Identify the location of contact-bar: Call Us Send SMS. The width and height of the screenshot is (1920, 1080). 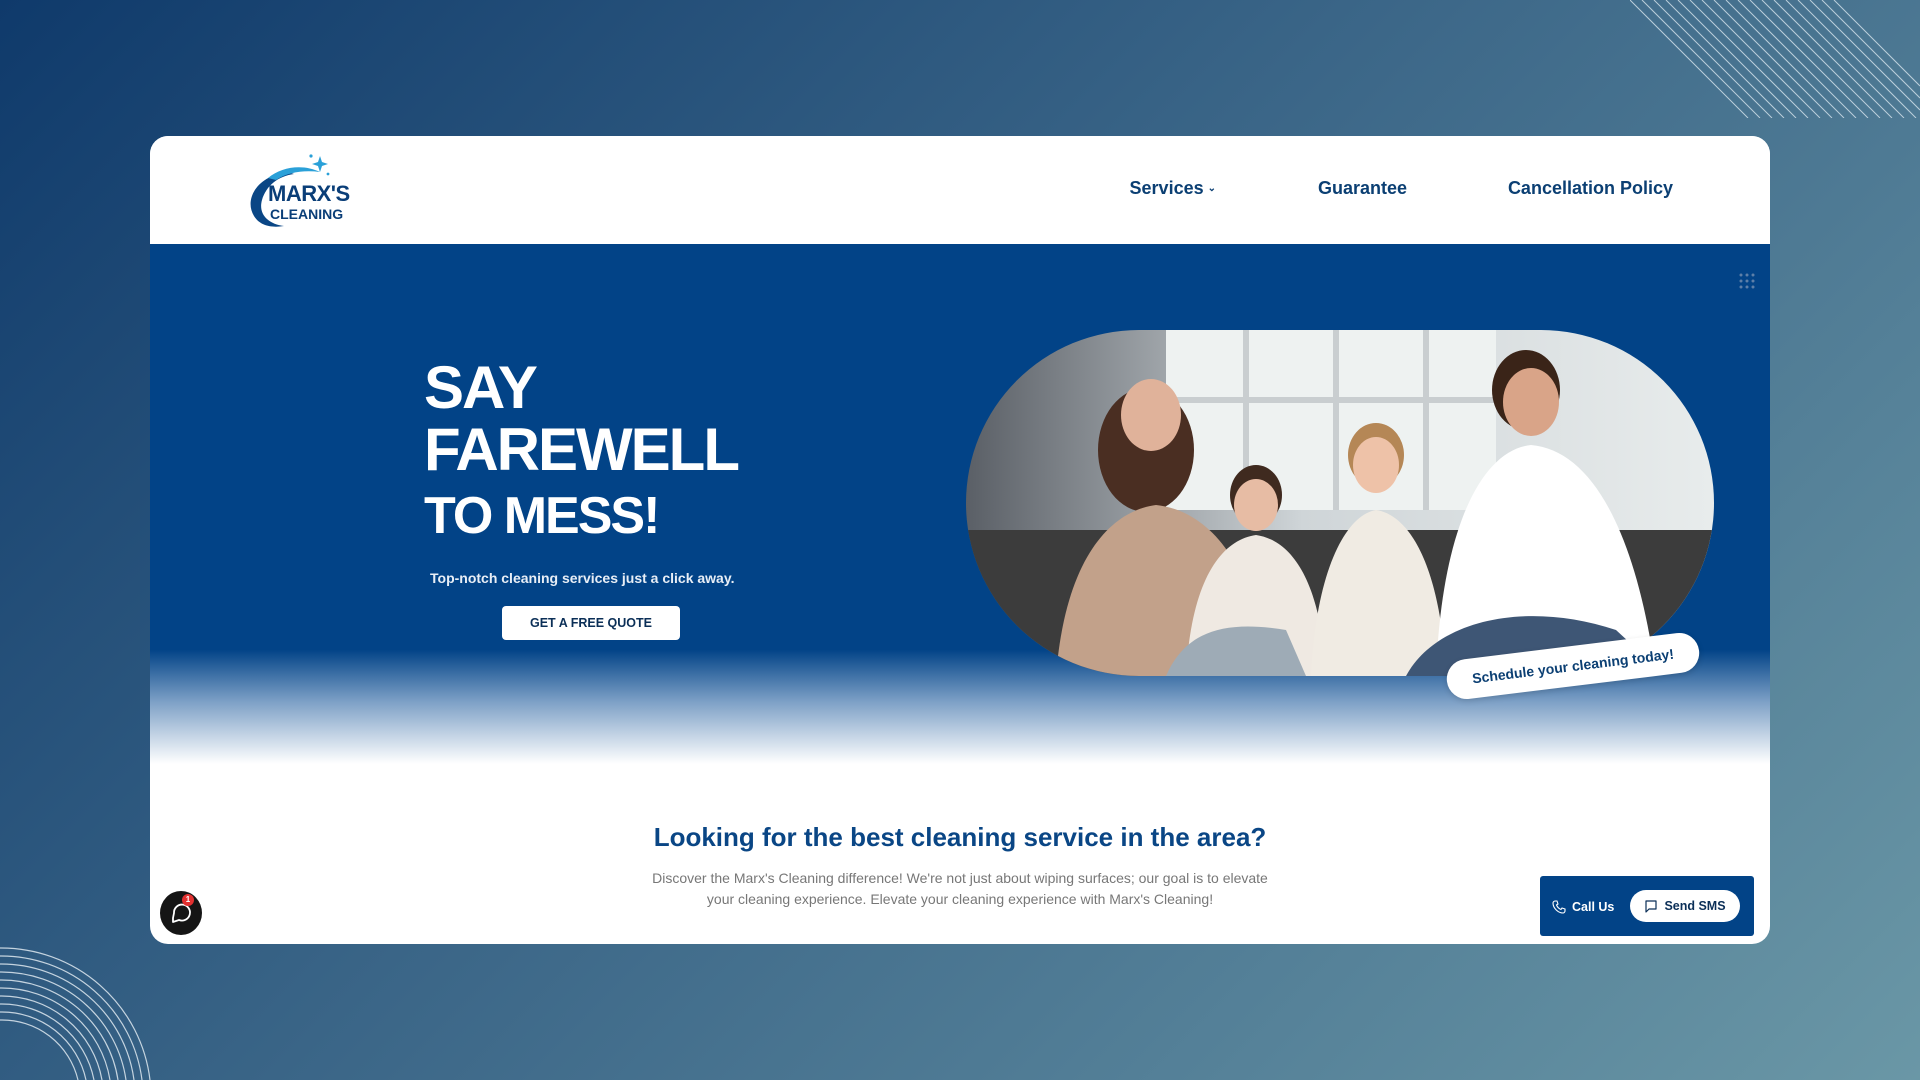
(1647, 906).